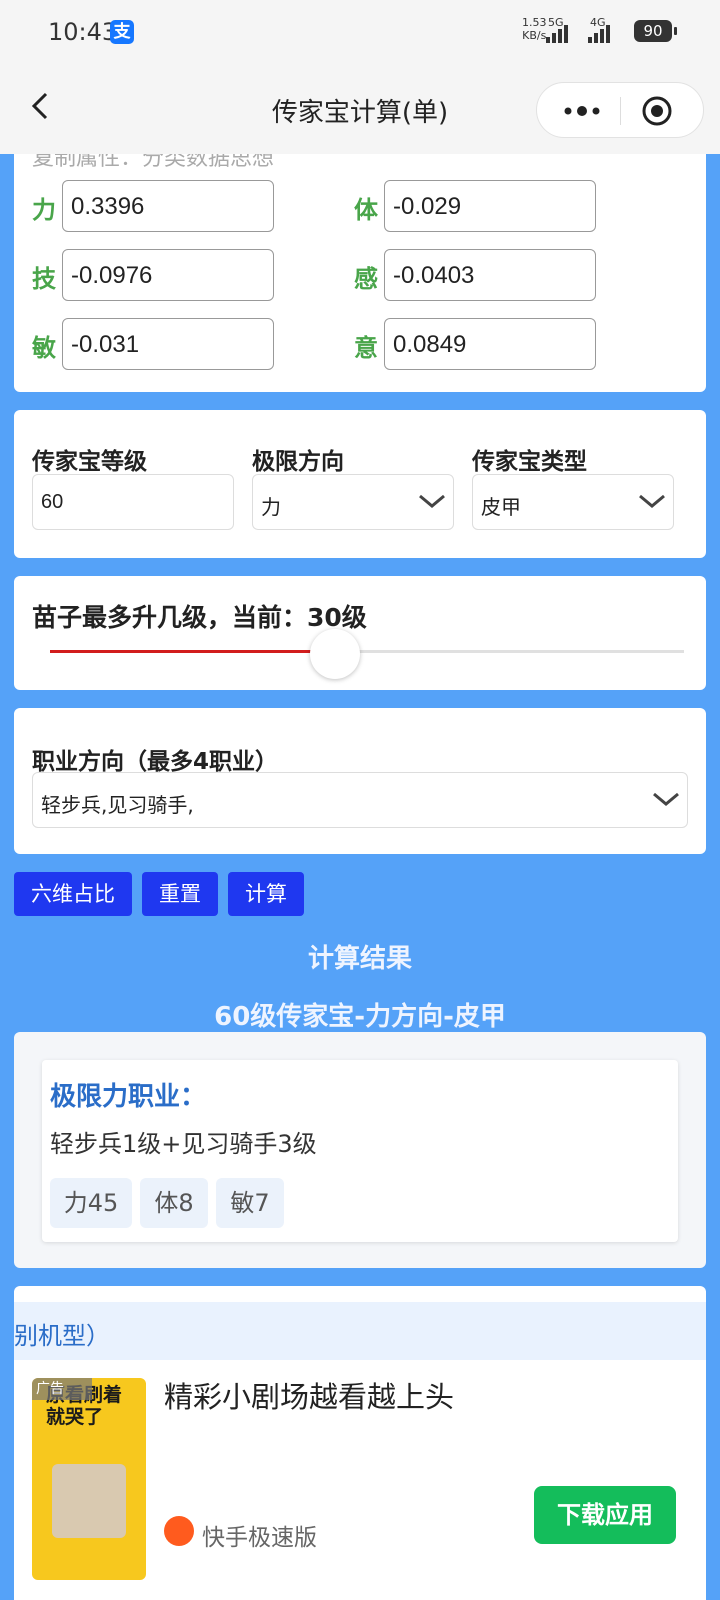  Describe the element at coordinates (366, 210) in the screenshot. I see `weight-label: 体` at that location.